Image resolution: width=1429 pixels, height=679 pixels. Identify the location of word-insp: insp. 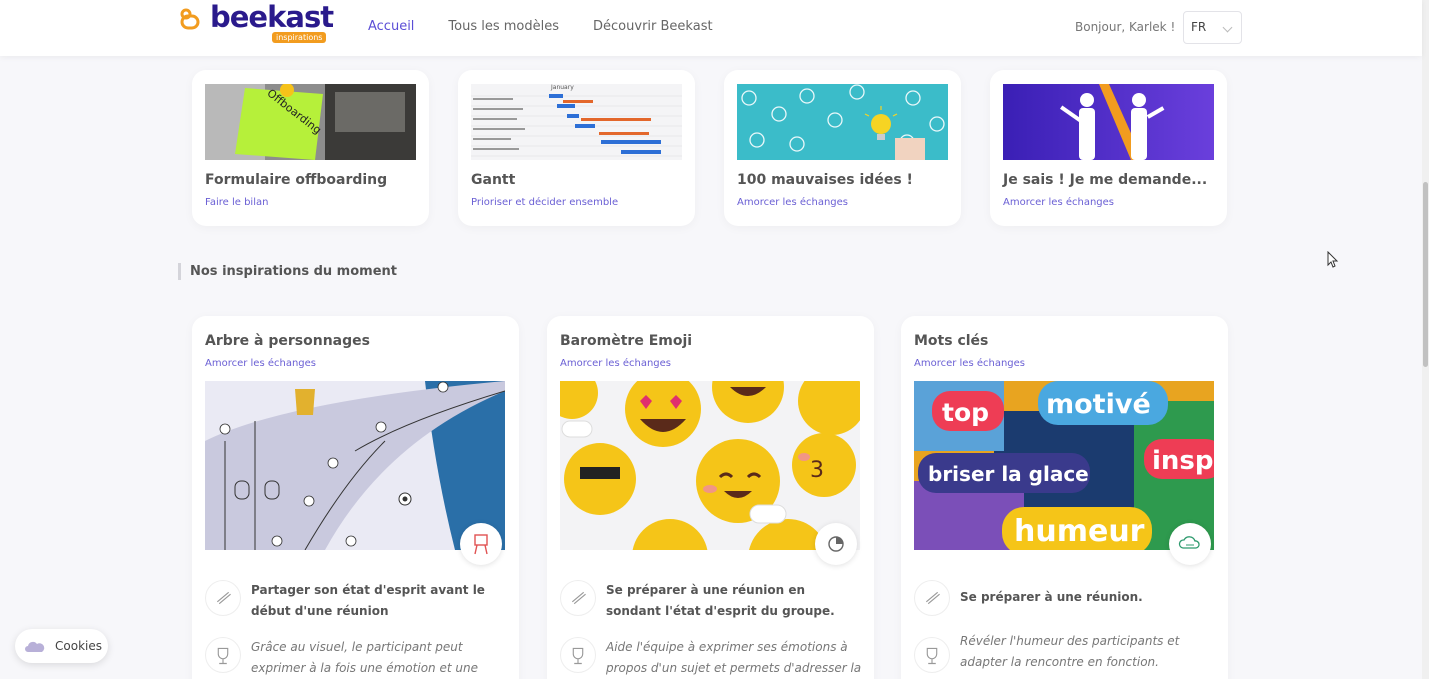
(1183, 461).